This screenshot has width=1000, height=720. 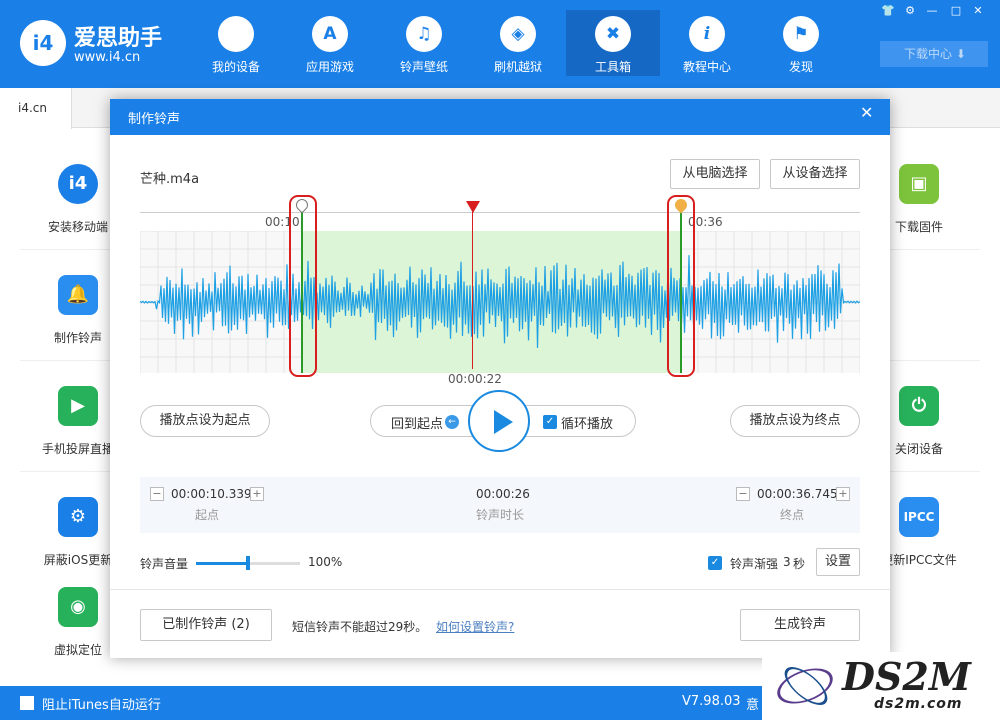 I want to click on start-value: 00:00:10.339, so click(x=211, y=494).